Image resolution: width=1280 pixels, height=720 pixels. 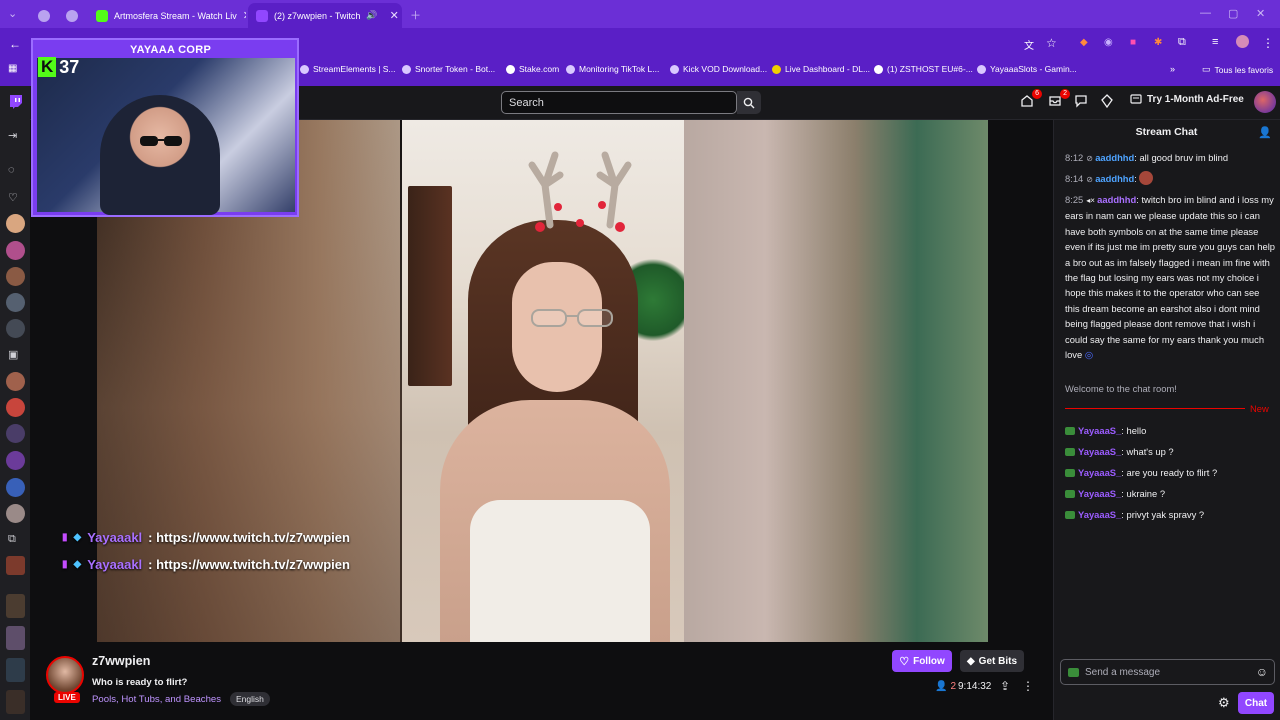 What do you see at coordinates (1084, 42) in the screenshot?
I see `extension-icon: ◆` at bounding box center [1084, 42].